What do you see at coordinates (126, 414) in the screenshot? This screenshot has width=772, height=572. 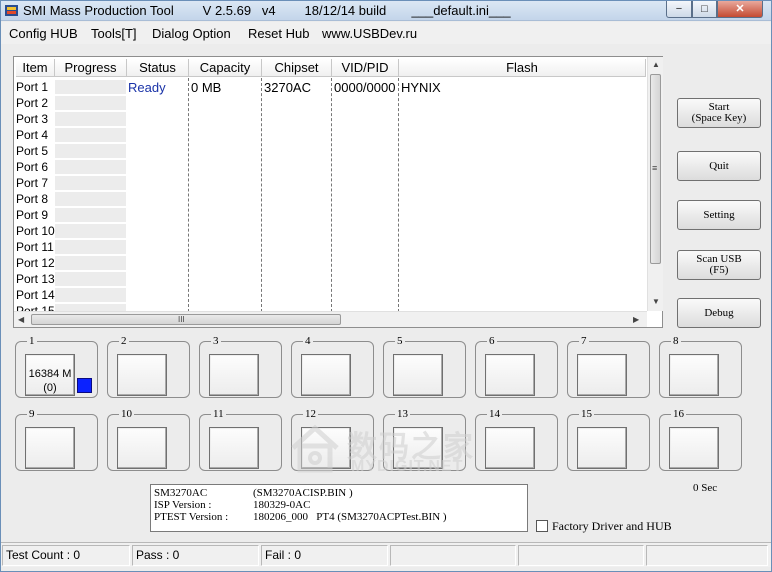 I see `port-group-number: 10` at bounding box center [126, 414].